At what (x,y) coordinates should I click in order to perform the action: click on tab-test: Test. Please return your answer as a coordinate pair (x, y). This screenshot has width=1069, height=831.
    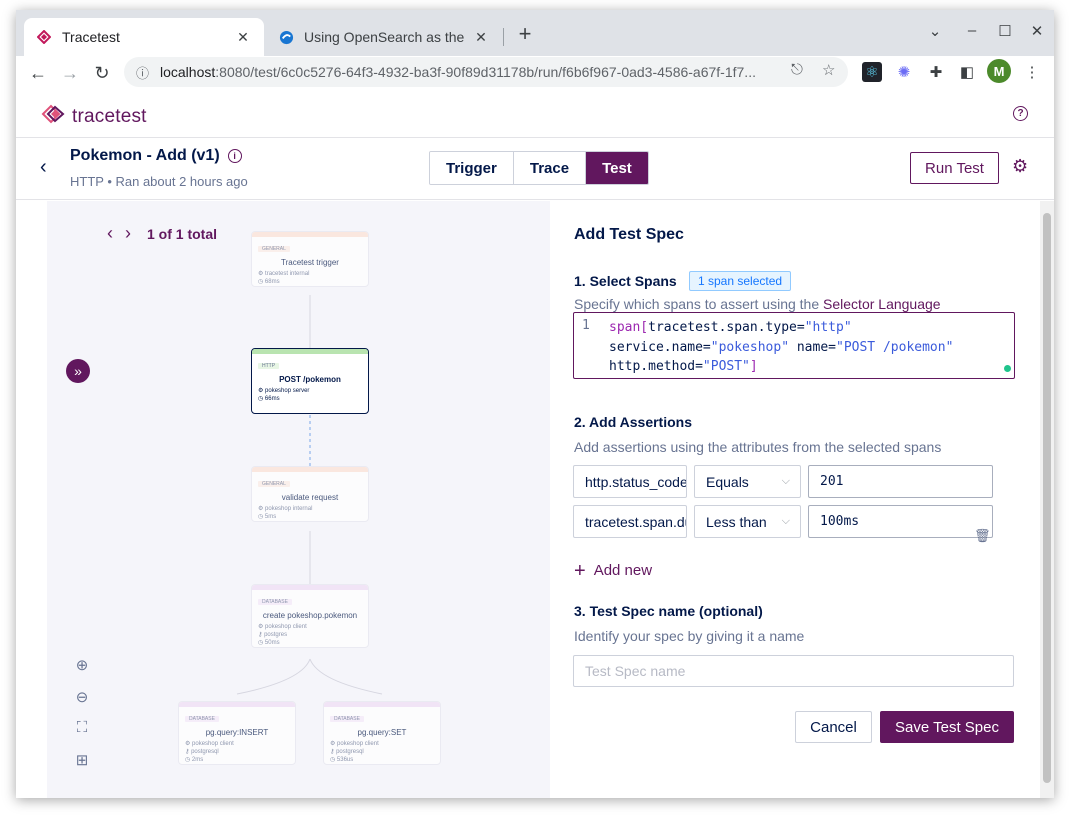
    Looking at the image, I should click on (617, 168).